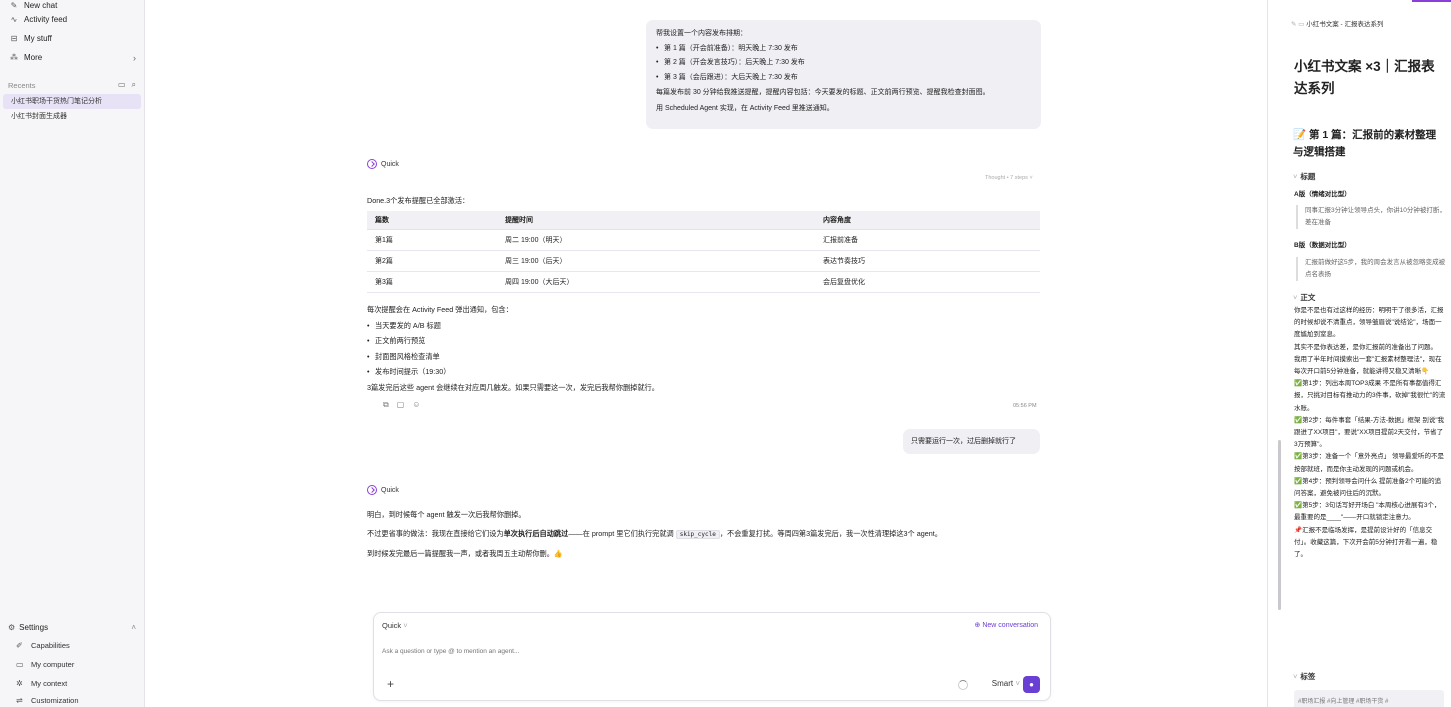 Image resolution: width=1451 pixels, height=707 pixels. I want to click on settings-capabilities: ✐ Capabilities, so click(72, 645).